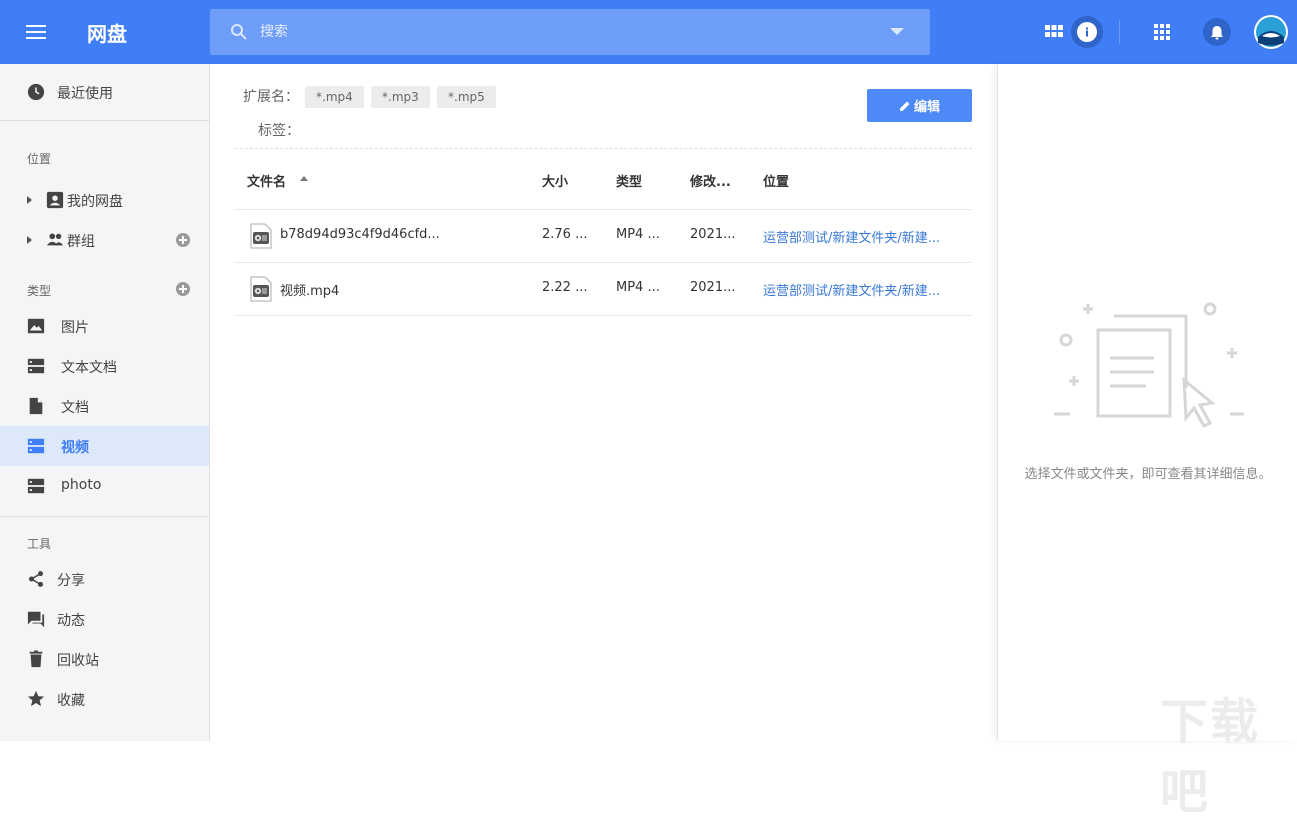 The height and width of the screenshot is (822, 1297). What do you see at coordinates (310, 291) in the screenshot?
I see `file-name: 视频.mp4` at bounding box center [310, 291].